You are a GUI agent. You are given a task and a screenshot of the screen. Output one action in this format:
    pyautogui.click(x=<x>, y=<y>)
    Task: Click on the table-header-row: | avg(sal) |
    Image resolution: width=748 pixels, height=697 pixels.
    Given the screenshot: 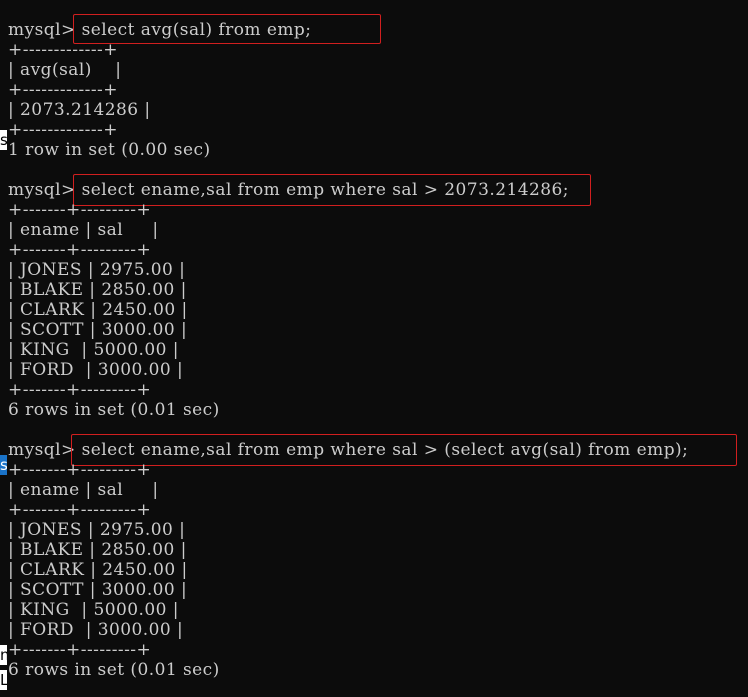 What is the action you would take?
    pyautogui.click(x=65, y=70)
    